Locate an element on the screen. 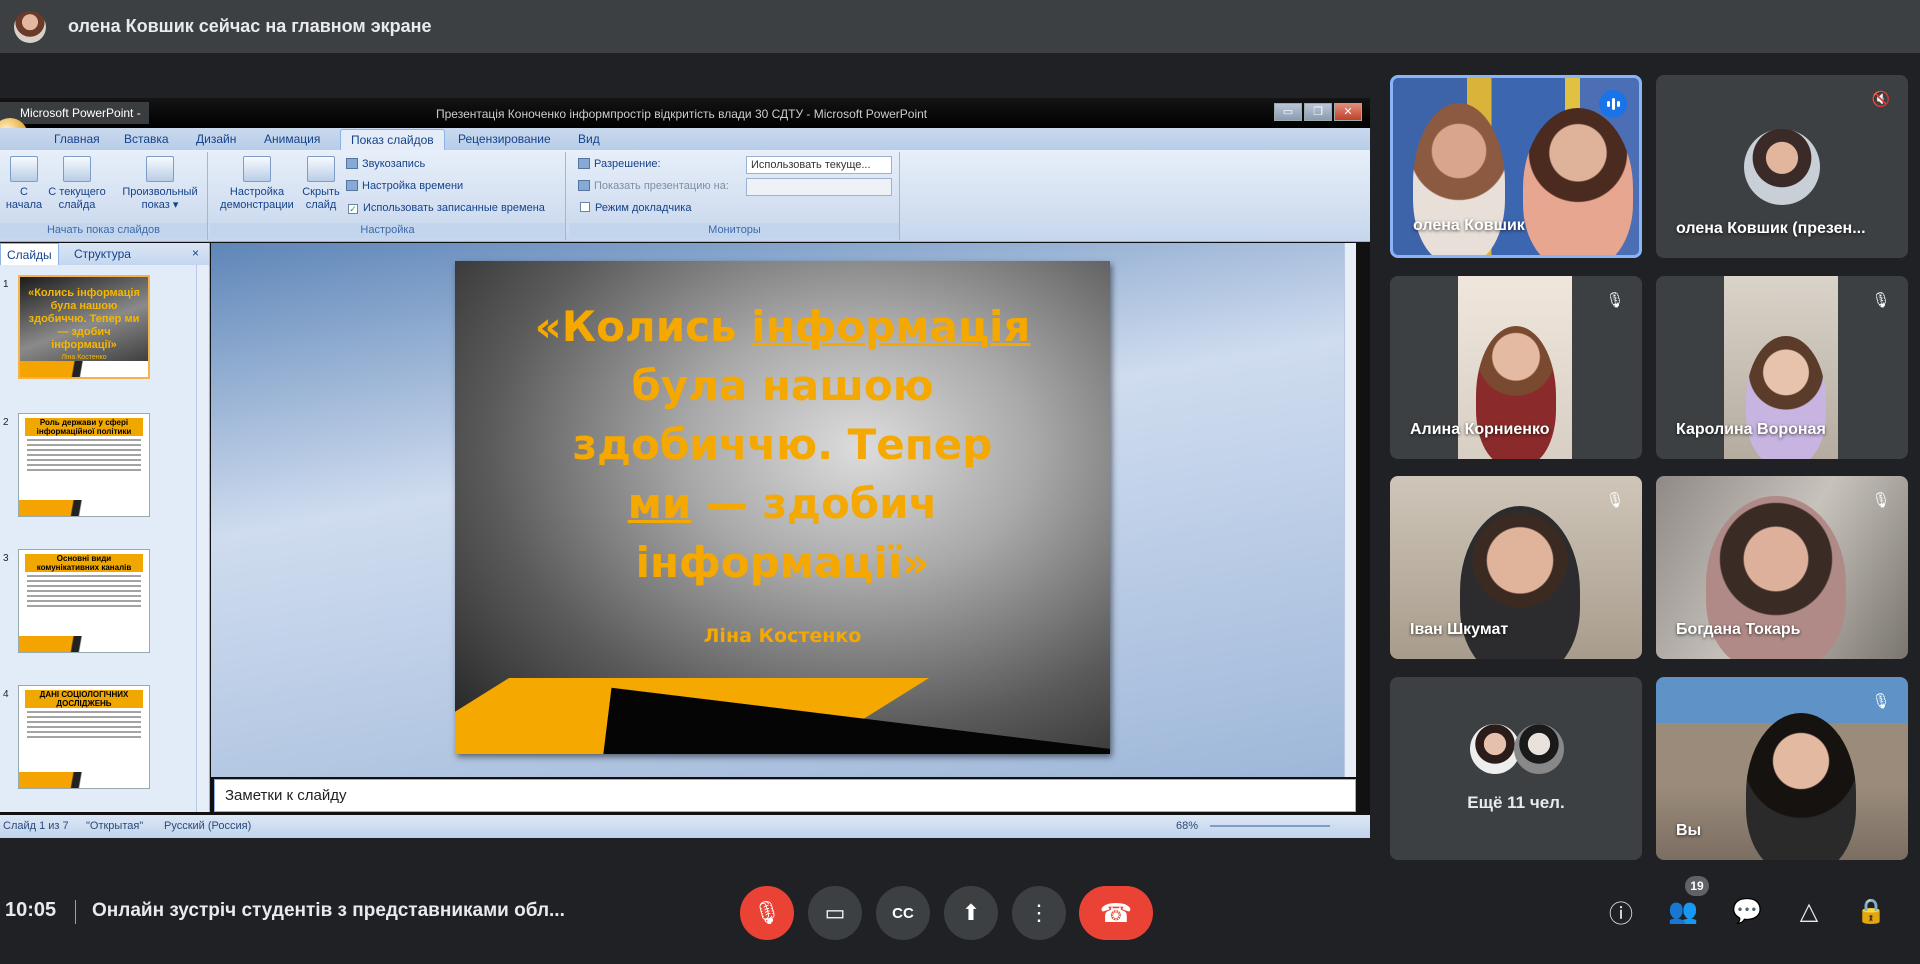 This screenshot has width=1920, height=964. host-controls-button: 🔒 is located at coordinates (1871, 911).